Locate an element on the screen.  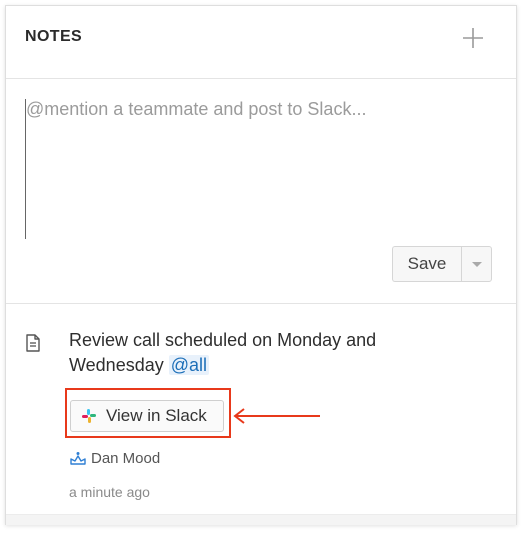
plus-icon is located at coordinates (473, 38).